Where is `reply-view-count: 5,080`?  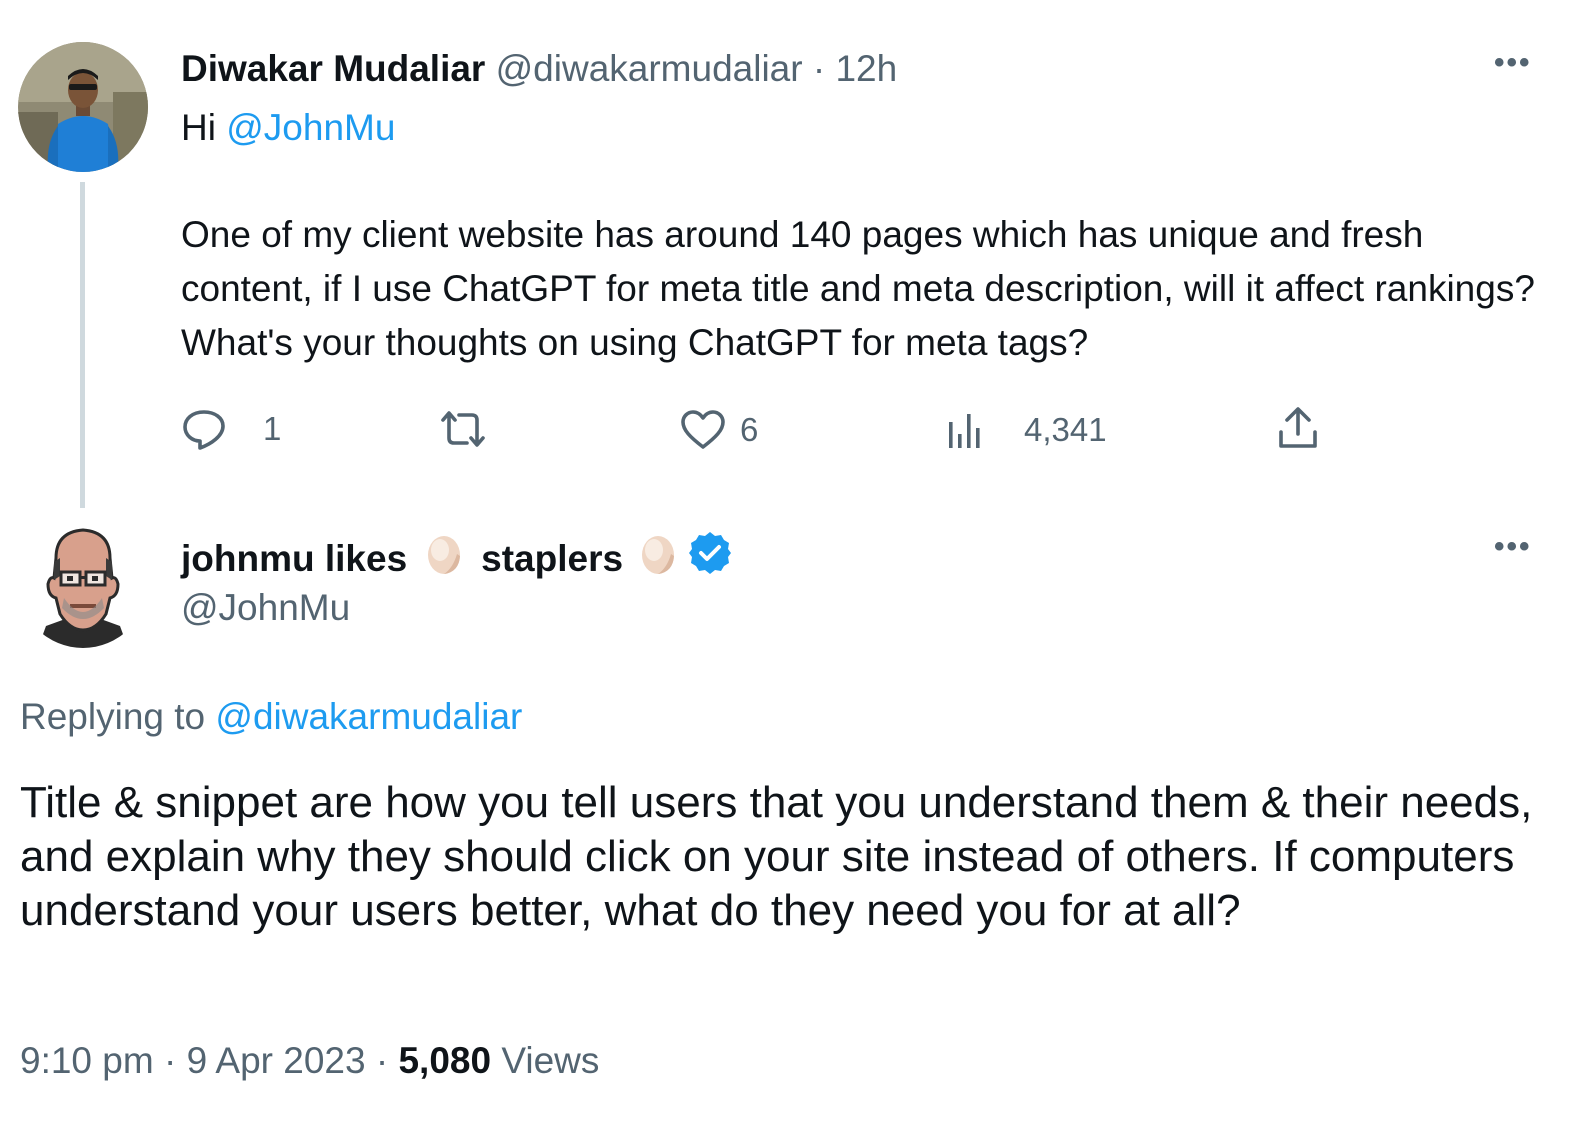
reply-view-count: 5,080 is located at coordinates (444, 1060).